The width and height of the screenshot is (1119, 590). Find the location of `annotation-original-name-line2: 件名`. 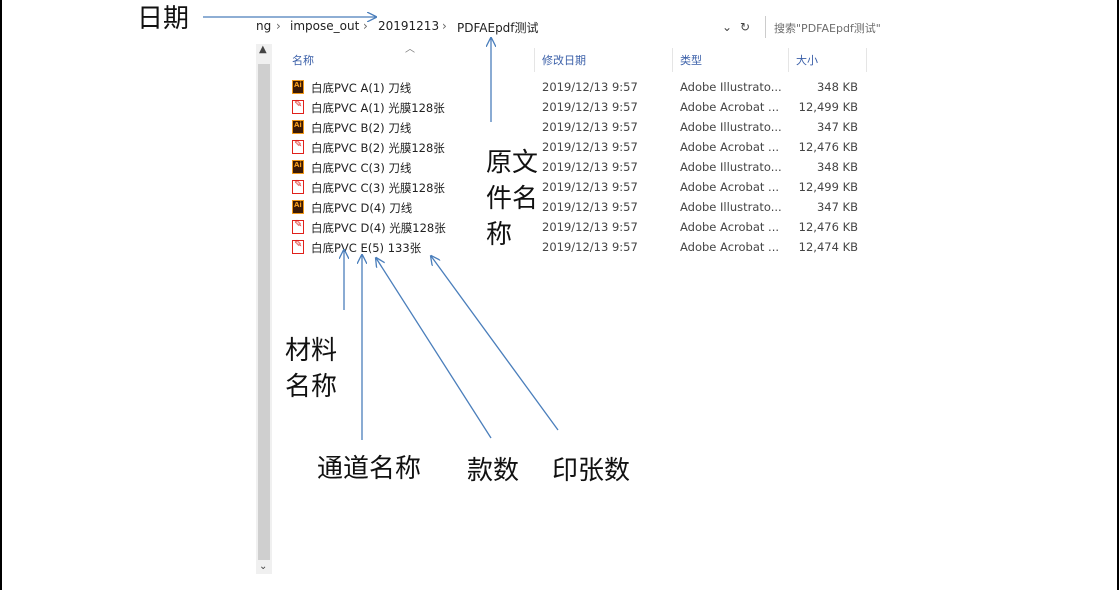

annotation-original-name-line2: 件名 is located at coordinates (512, 199).